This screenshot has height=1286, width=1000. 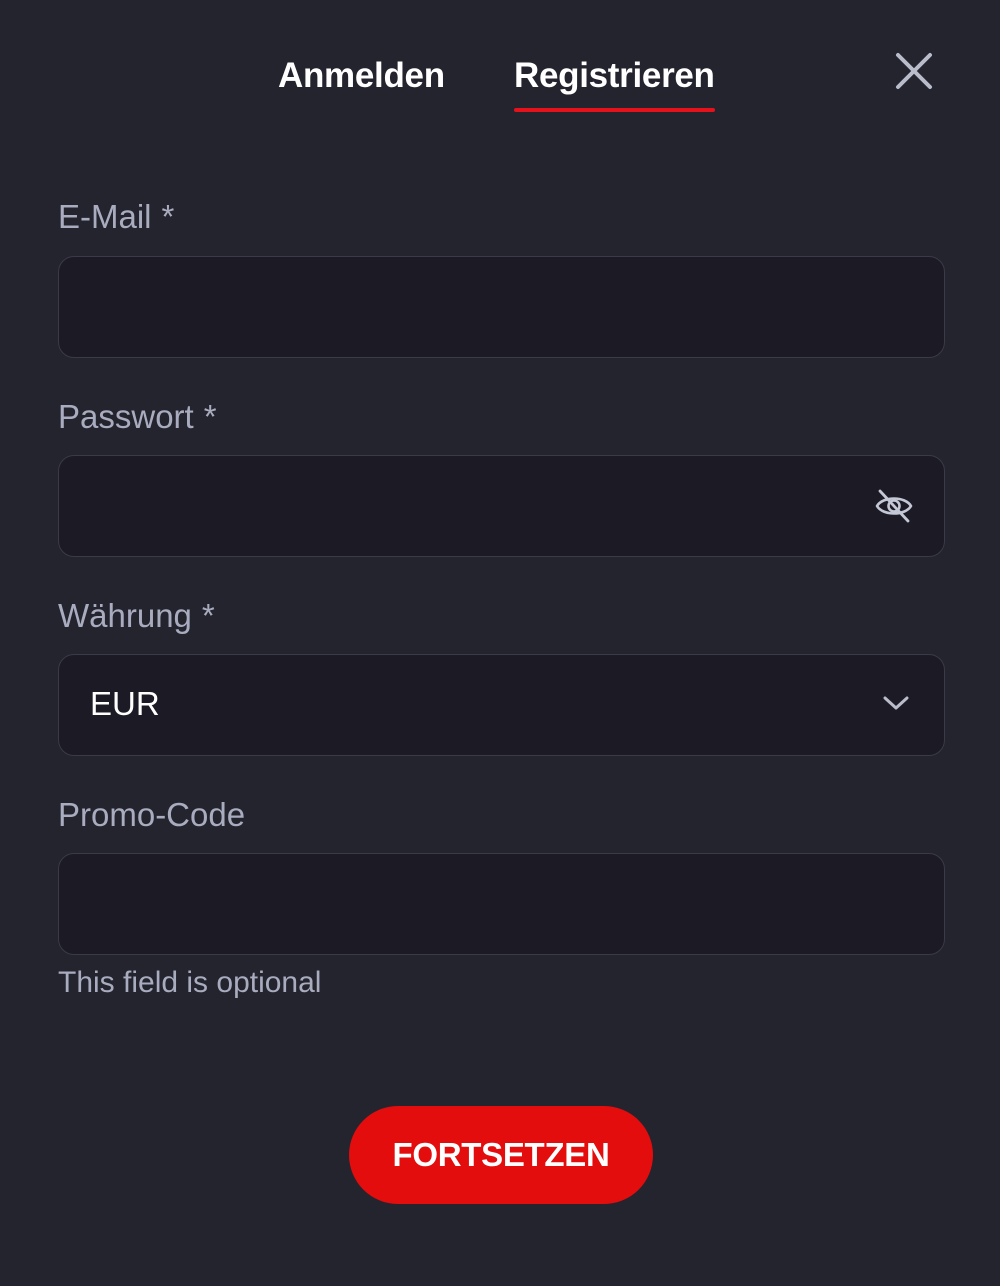 What do you see at coordinates (361, 76) in the screenshot?
I see `tab-login: Anmelden` at bounding box center [361, 76].